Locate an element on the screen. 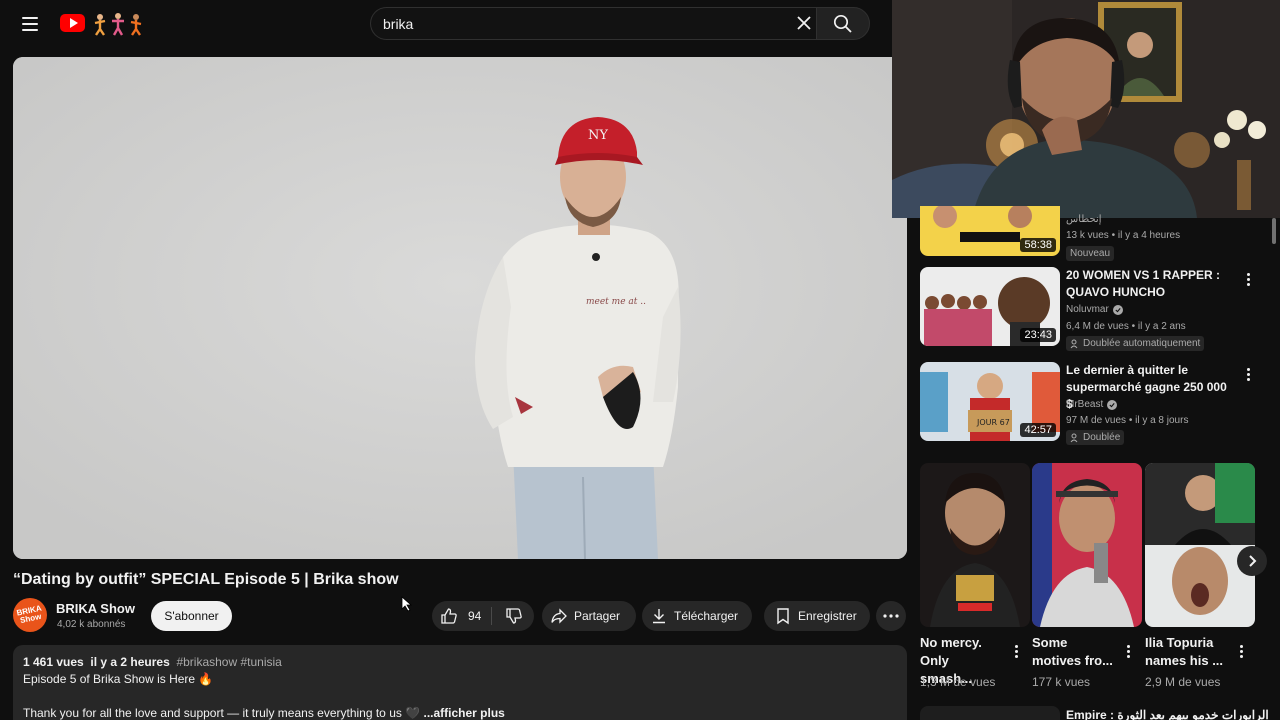 This screenshot has height=720, width=1280. video-meta: 6,4 M de vues • il y a 2 ans is located at coordinates (1126, 326).